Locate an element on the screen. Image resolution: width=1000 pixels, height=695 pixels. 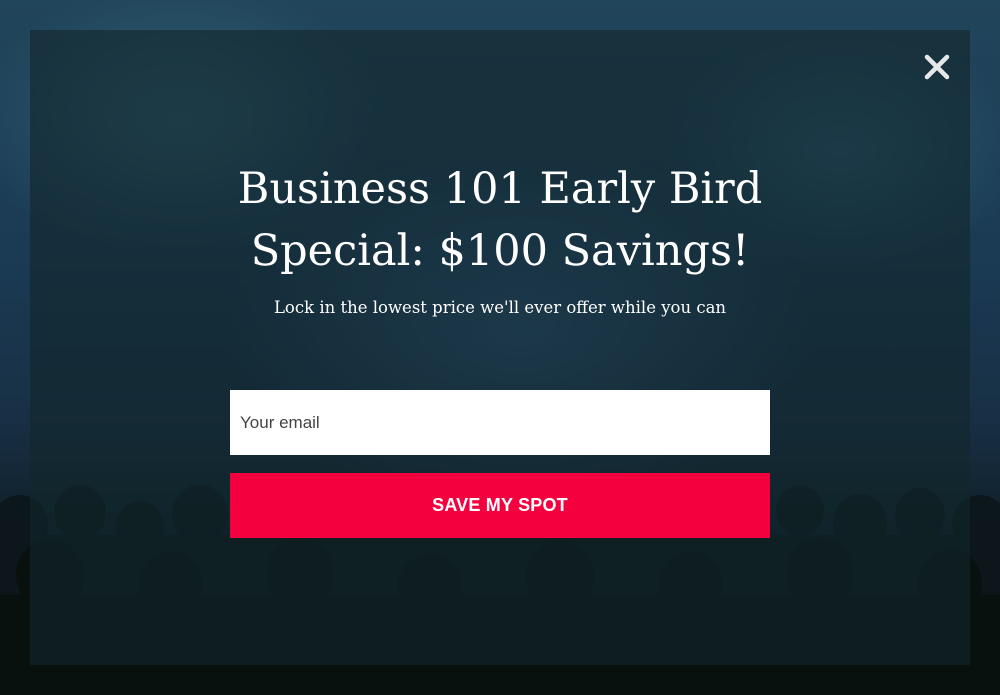
close-icon is located at coordinates (937, 67).